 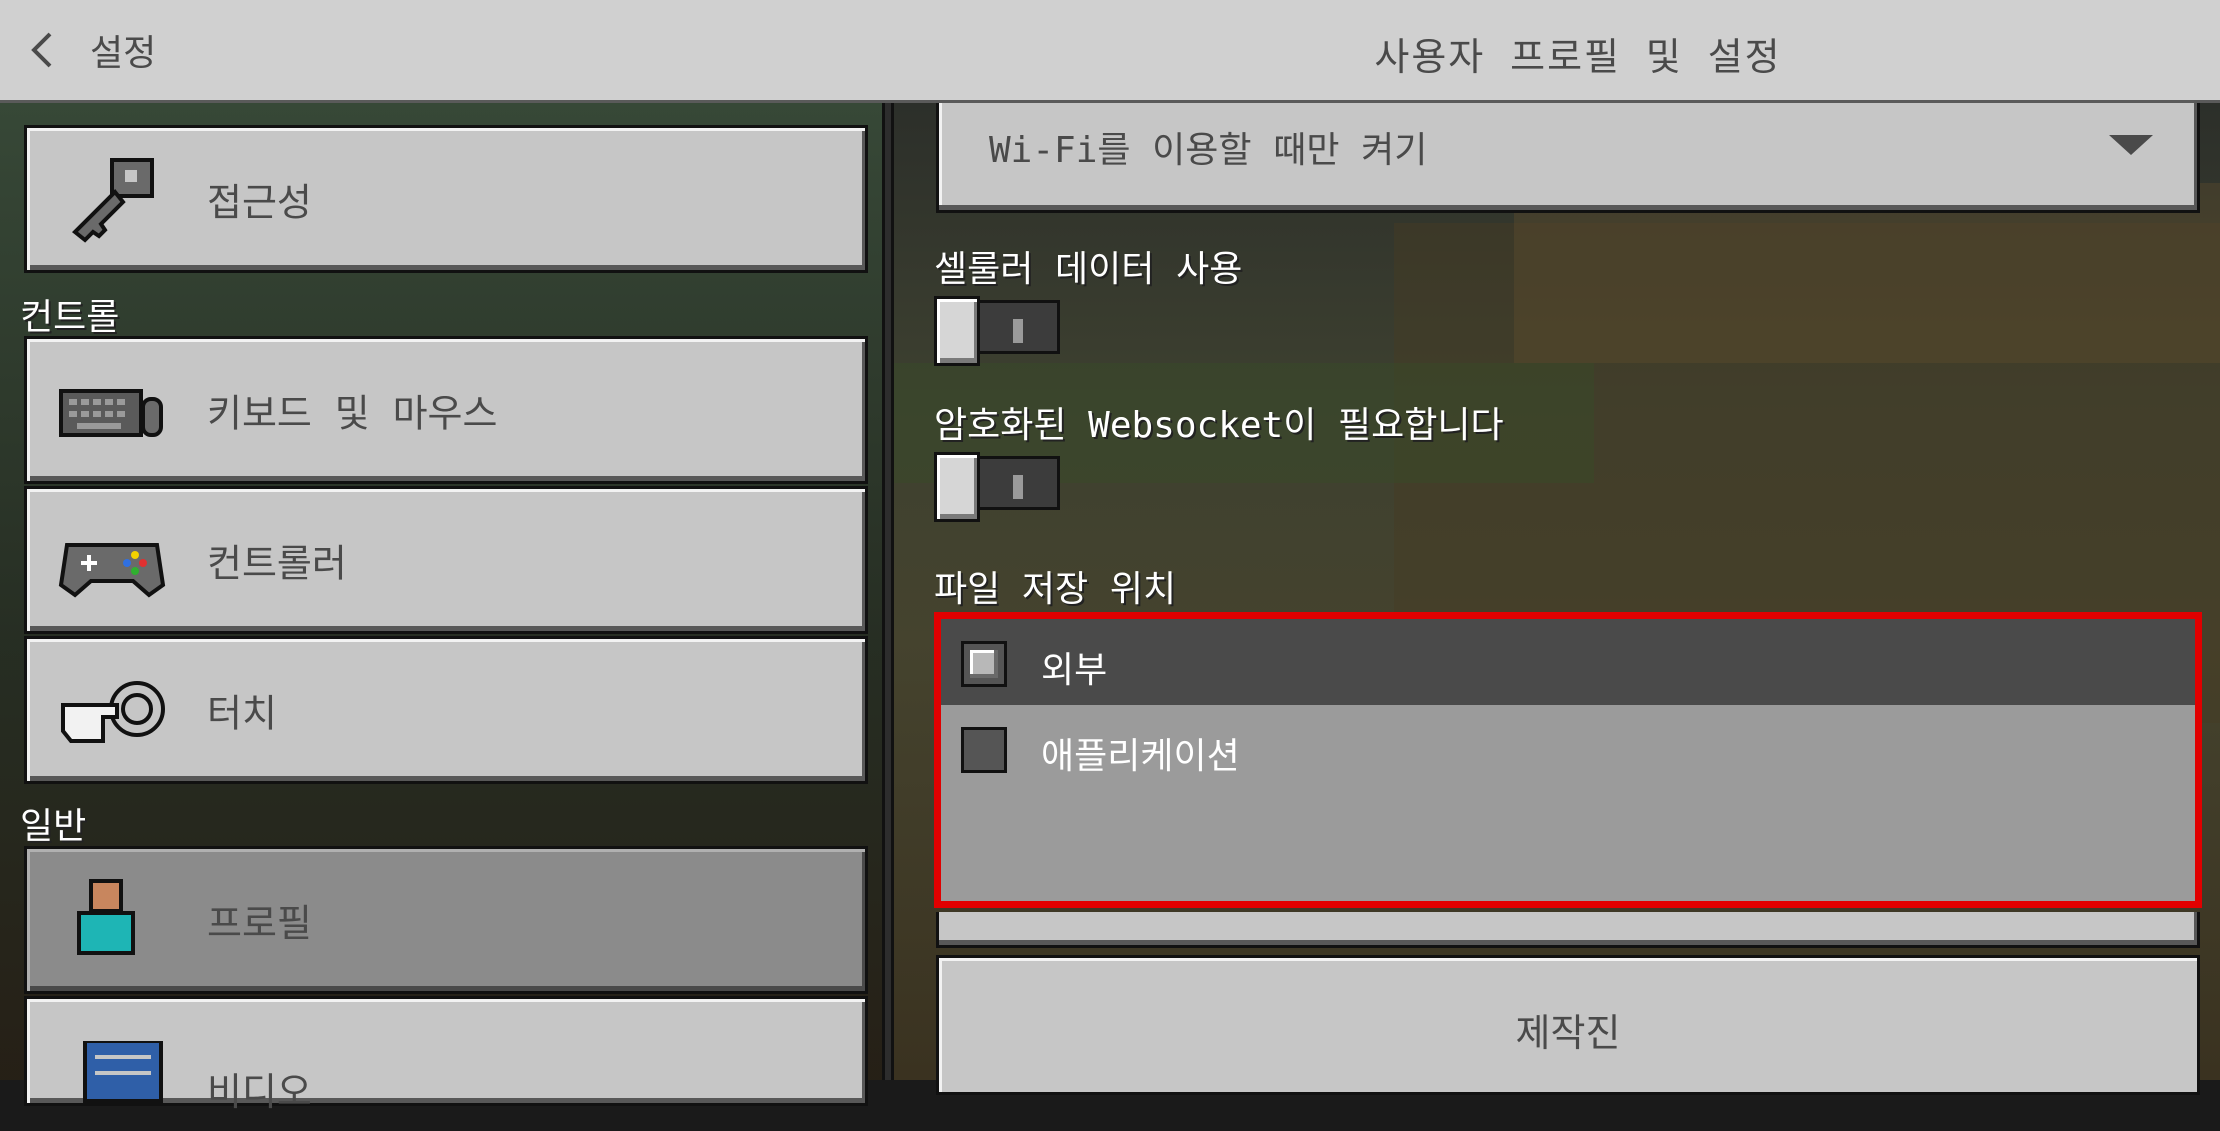 I want to click on sidebar-item-keyboard-mouse: 키보드 및 마우스, so click(x=446, y=410).